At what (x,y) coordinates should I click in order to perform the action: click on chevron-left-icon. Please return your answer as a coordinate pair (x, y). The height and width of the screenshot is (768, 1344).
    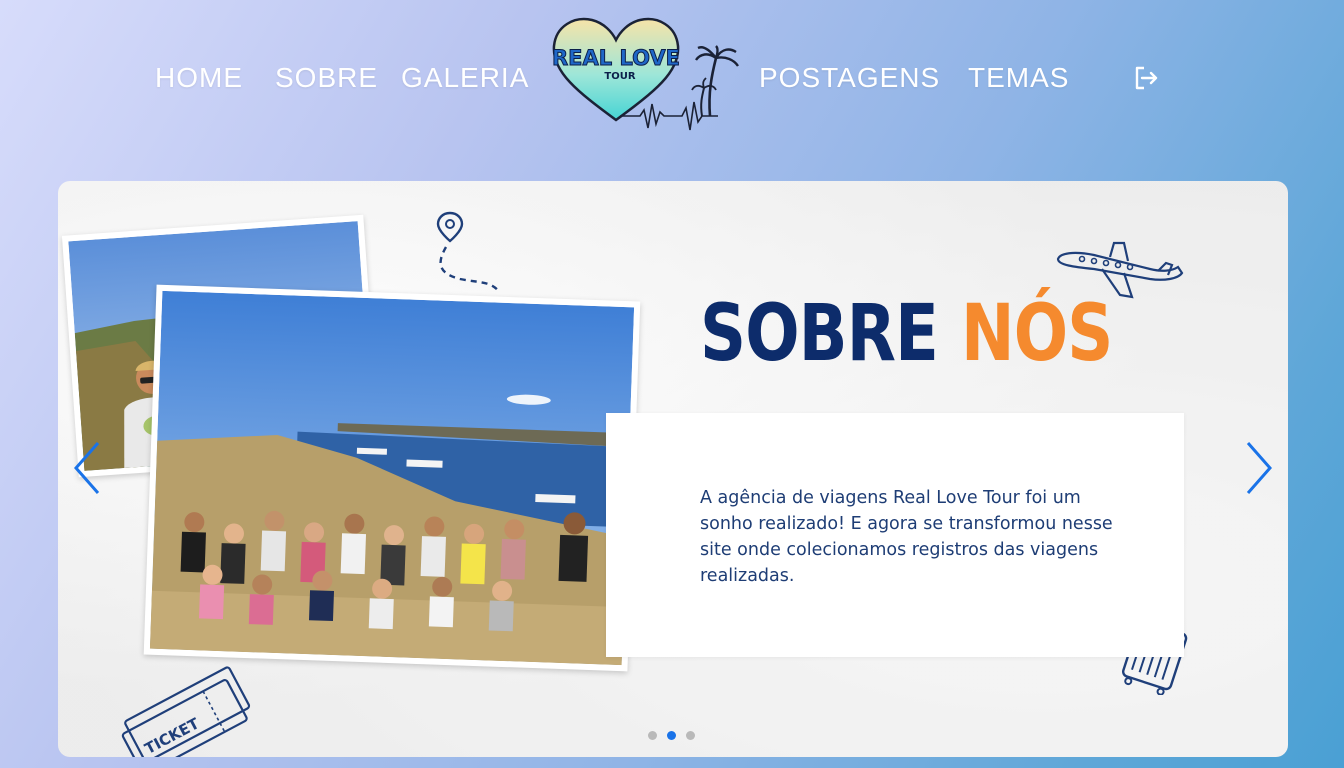
    Looking at the image, I should click on (87, 468).